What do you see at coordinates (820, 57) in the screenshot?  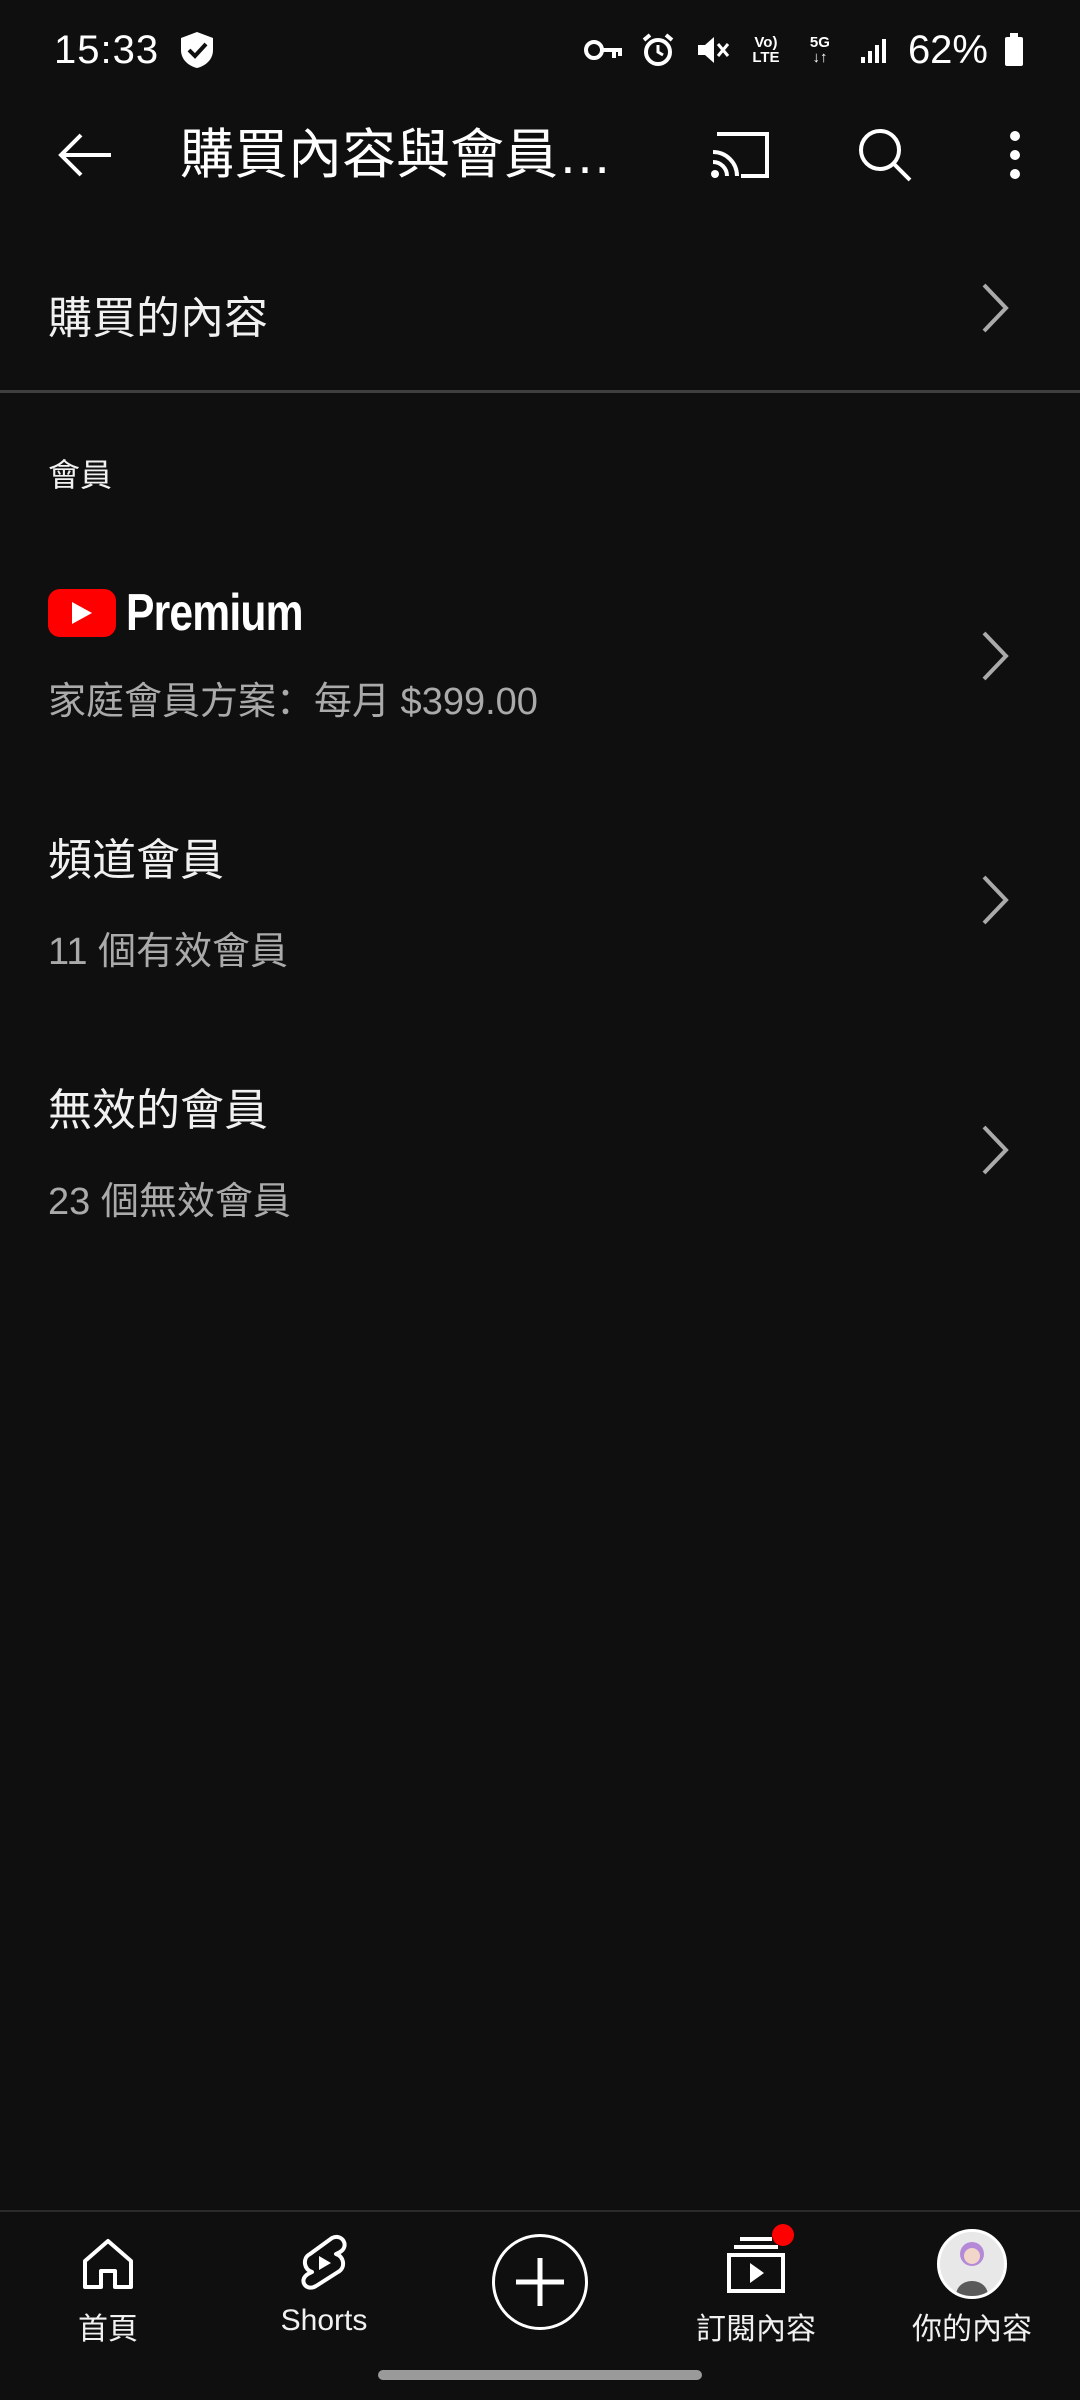 I see `data-arrows-icon: ↓↑` at bounding box center [820, 57].